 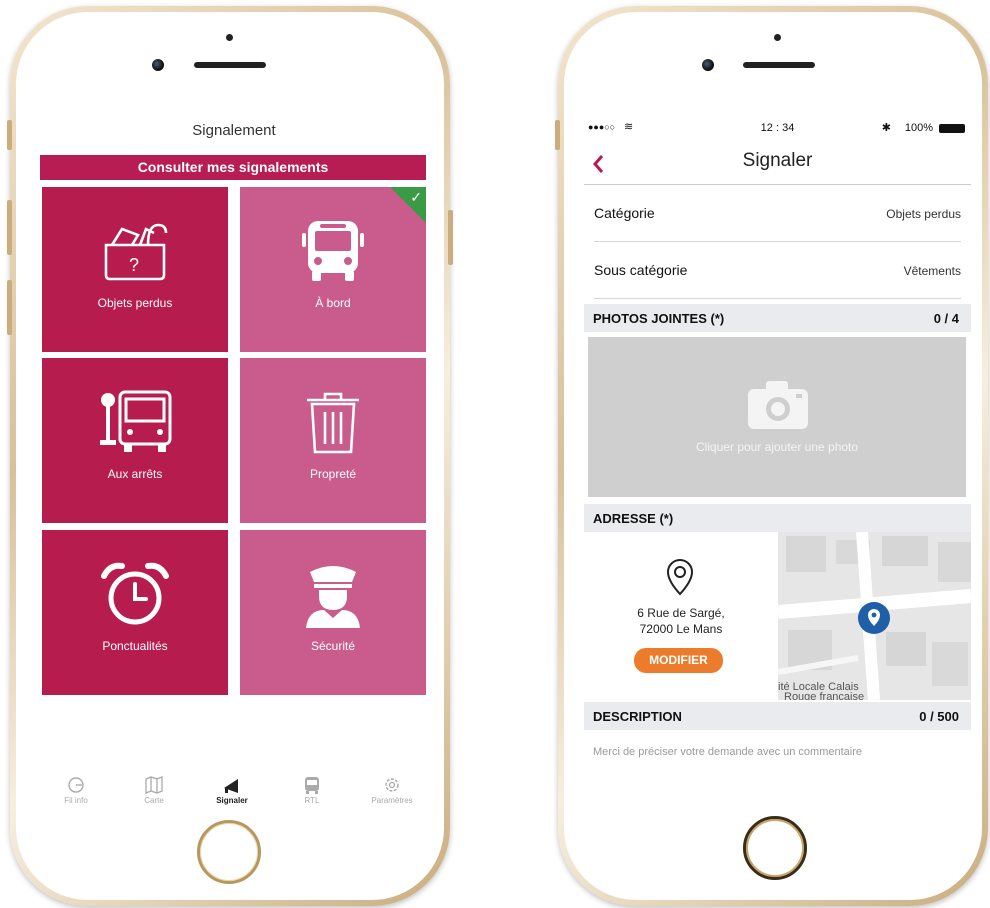 What do you see at coordinates (135, 303) in the screenshot?
I see `tile-label: Objets perdus` at bounding box center [135, 303].